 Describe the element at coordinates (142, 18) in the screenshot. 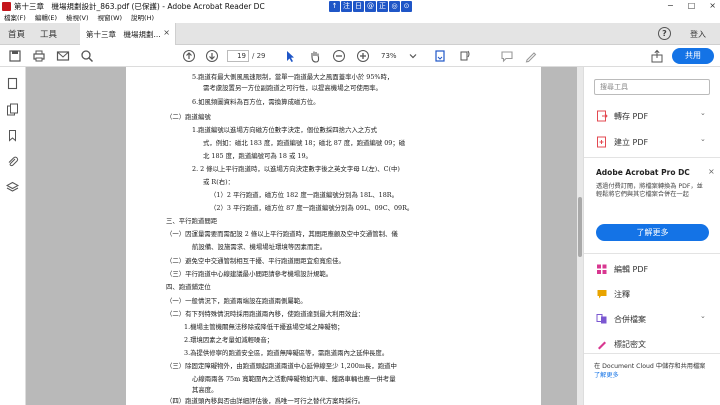

I see `menu-help: 說明(H)` at that location.